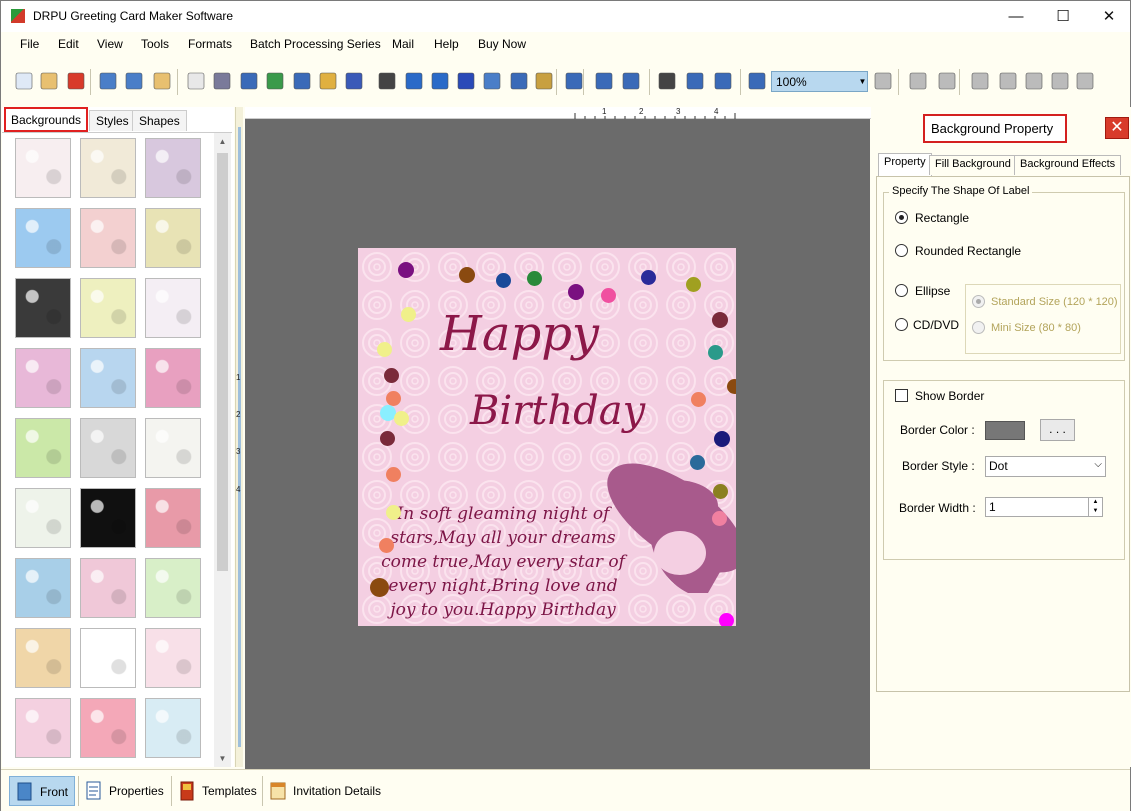  Describe the element at coordinates (1063, 16) in the screenshot. I see `maximize-button: ☐` at that location.